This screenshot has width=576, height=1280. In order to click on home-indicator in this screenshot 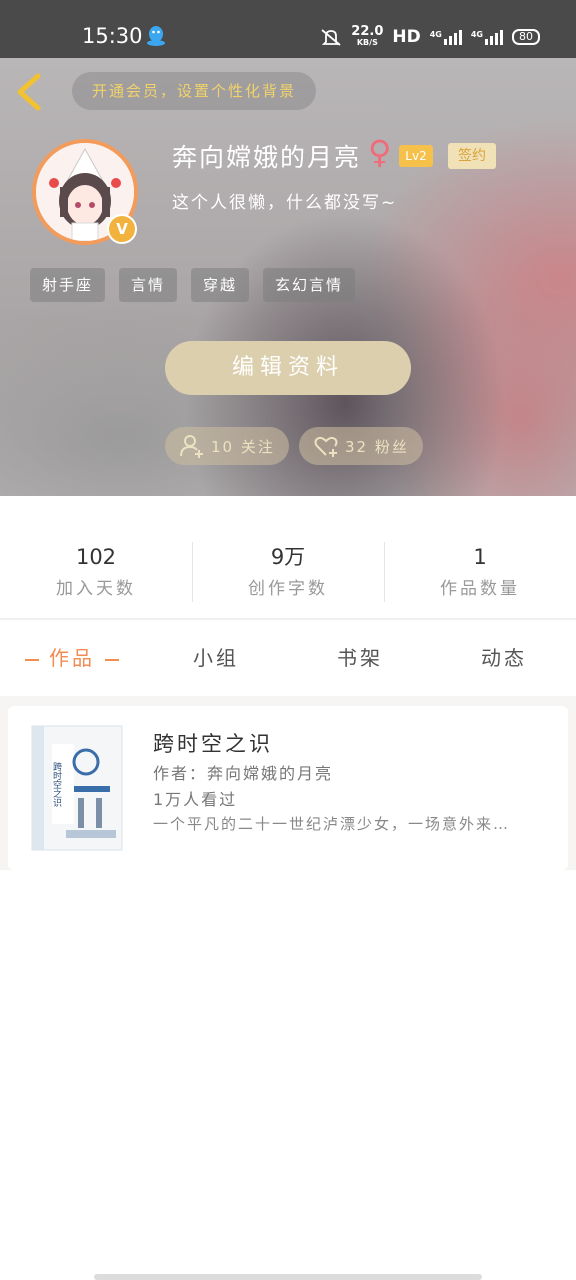, I will do `click(288, 1277)`.